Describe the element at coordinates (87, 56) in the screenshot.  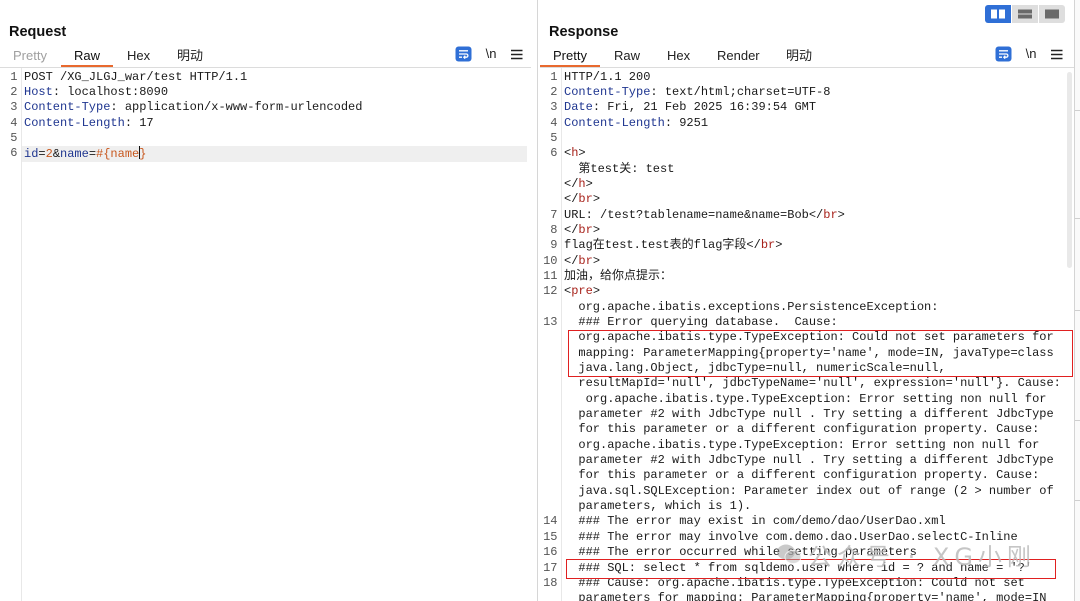
I see `request-tab-raw: Raw` at that location.